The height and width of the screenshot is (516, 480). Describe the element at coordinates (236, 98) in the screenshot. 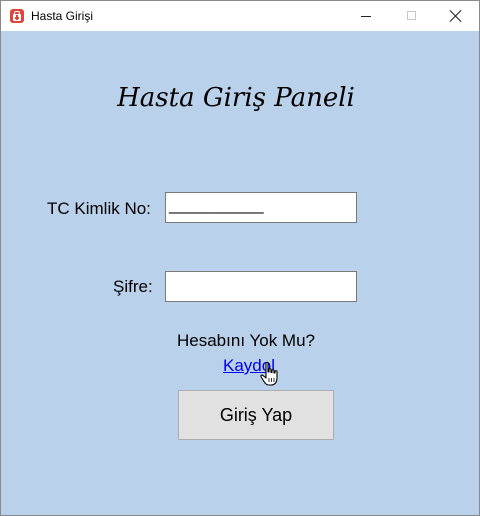

I see `page-title: Hasta Giriş Paneli` at that location.